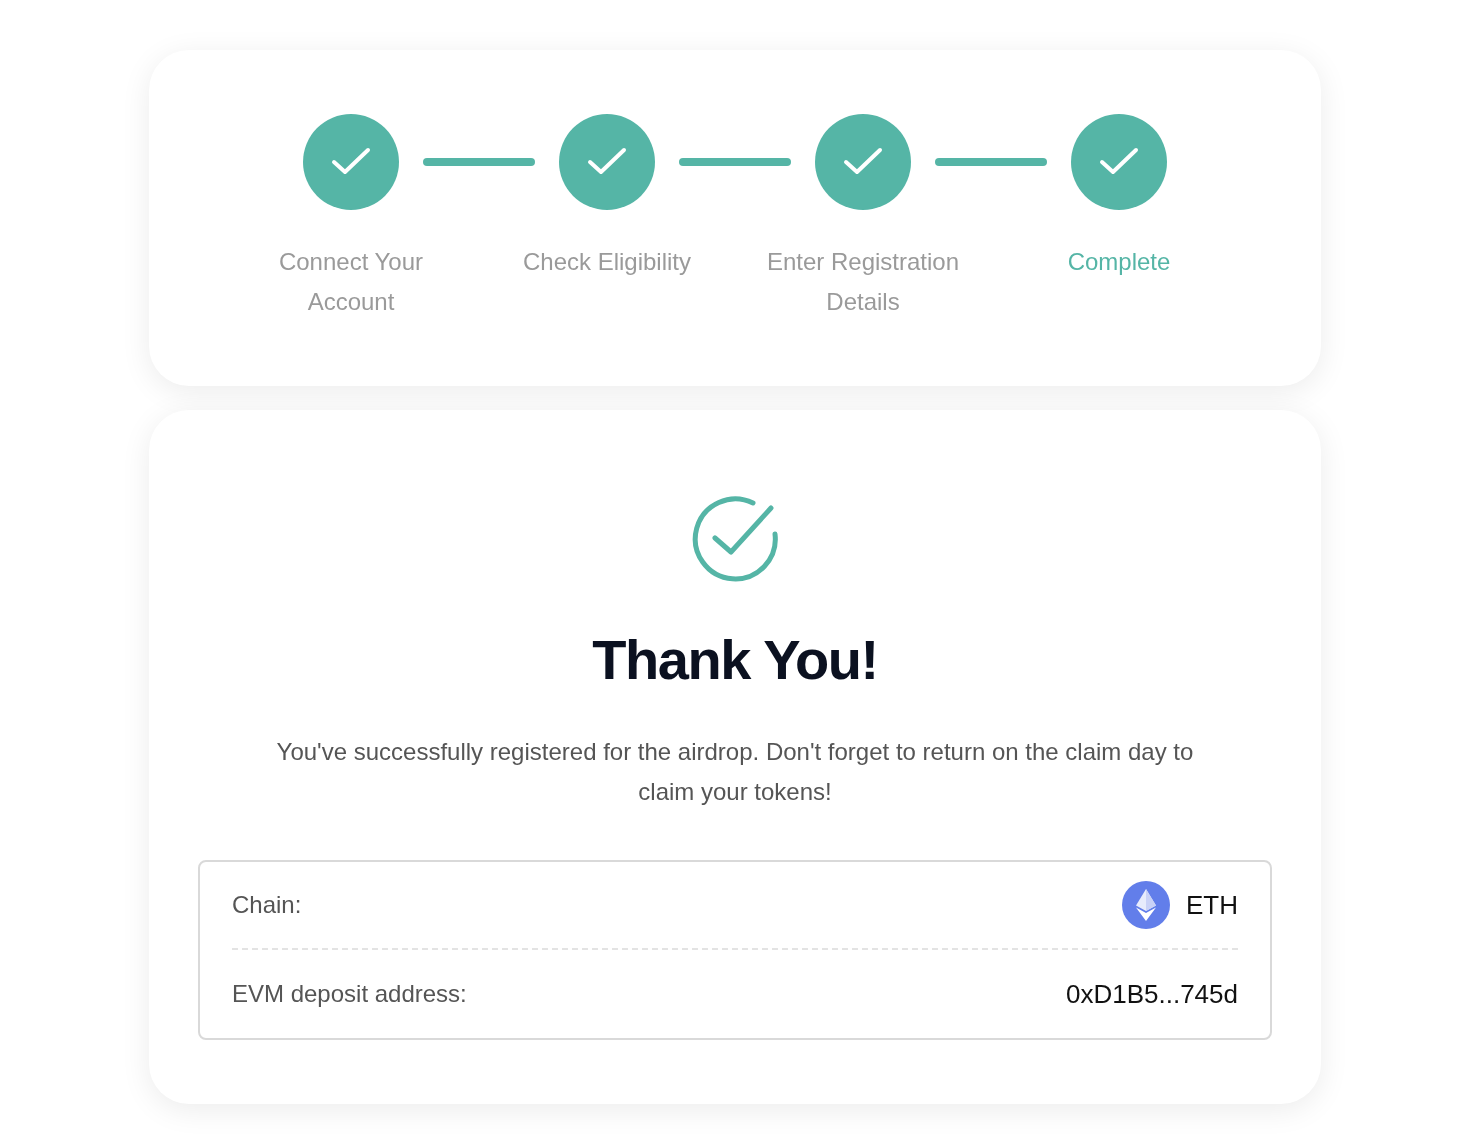 Image resolution: width=1470 pixels, height=1148 pixels. Describe the element at coordinates (1119, 262) in the screenshot. I see `step-label: Complete` at that location.